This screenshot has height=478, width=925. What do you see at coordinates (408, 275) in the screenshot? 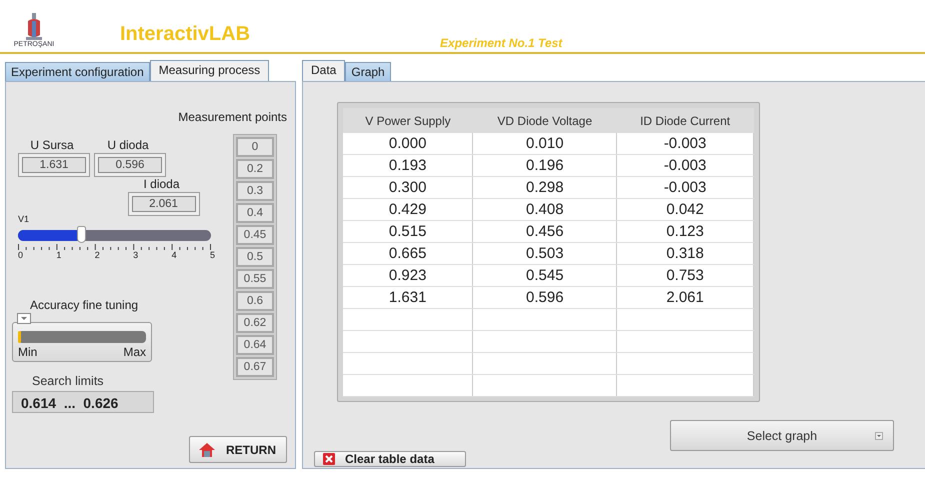
I see `table-cell: 0.923` at bounding box center [408, 275].